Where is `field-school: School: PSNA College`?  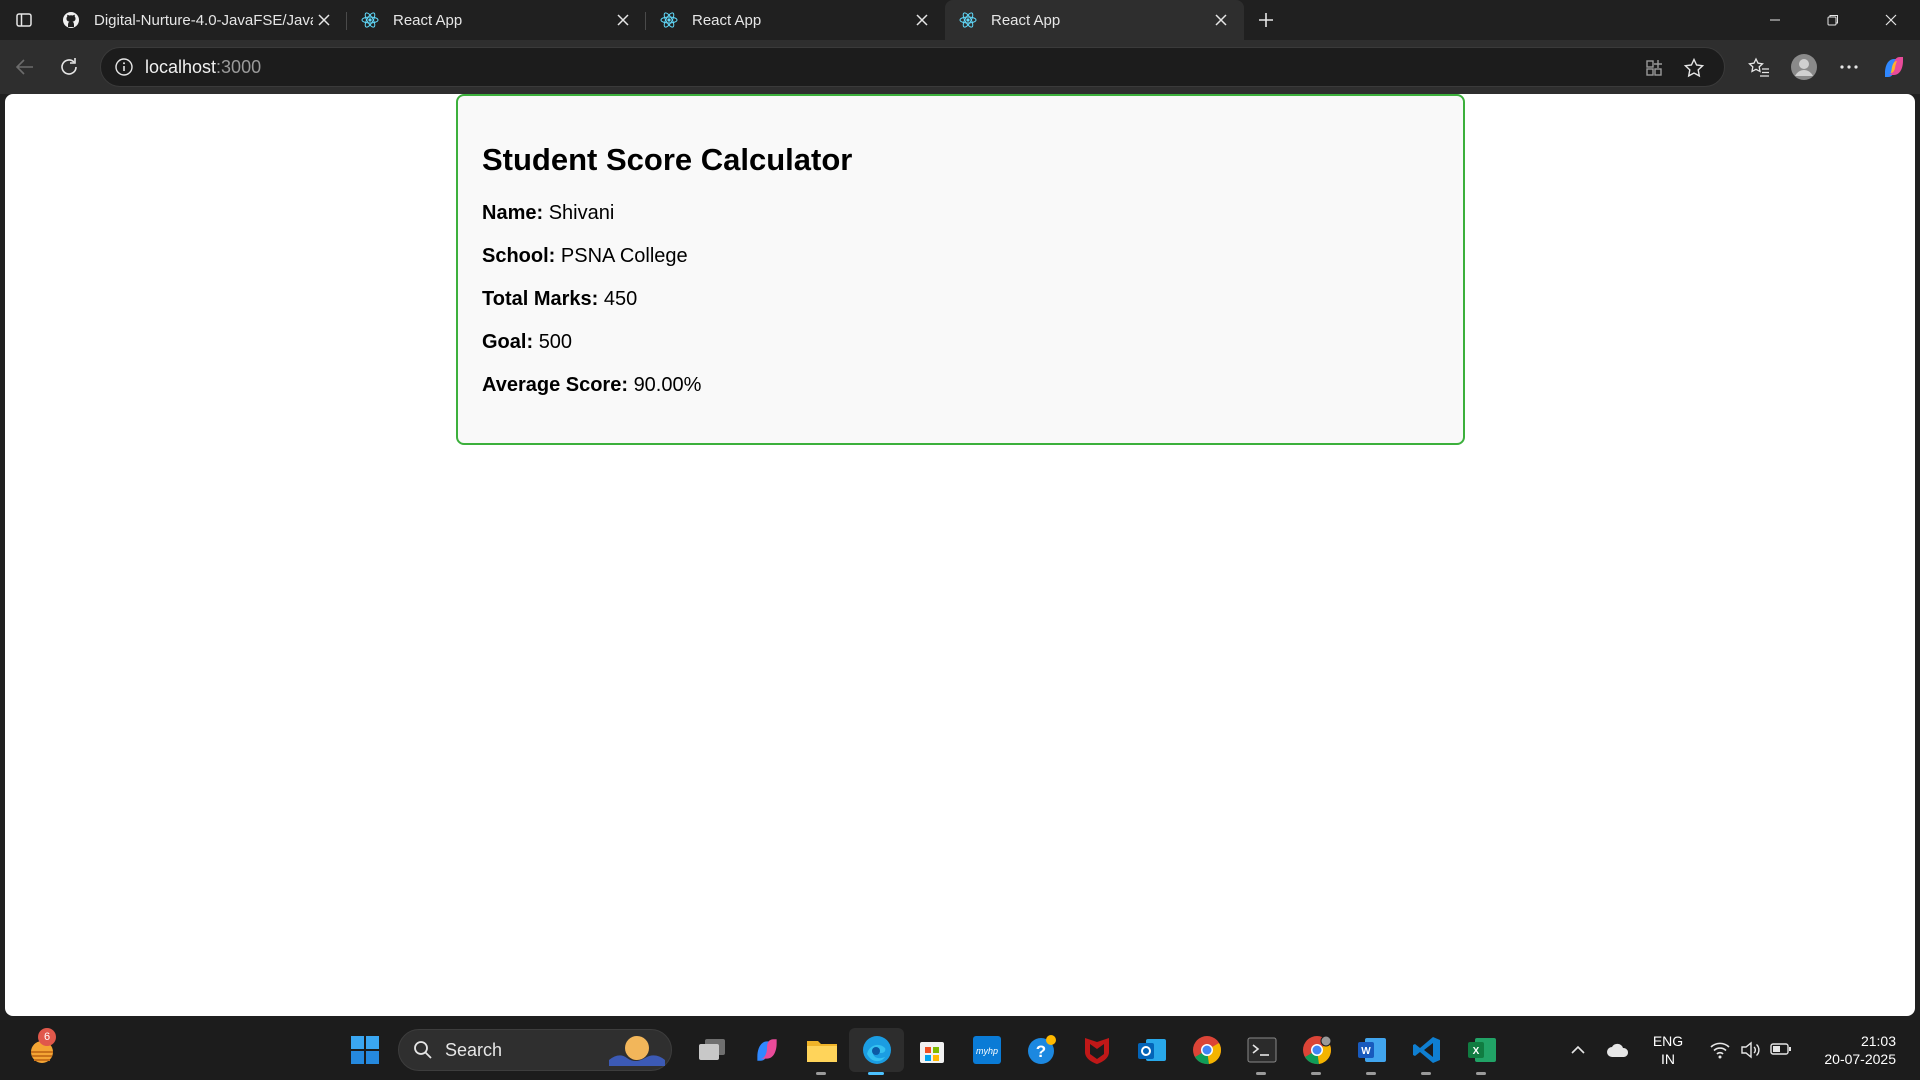 field-school: School: PSNA College is located at coordinates (960, 256).